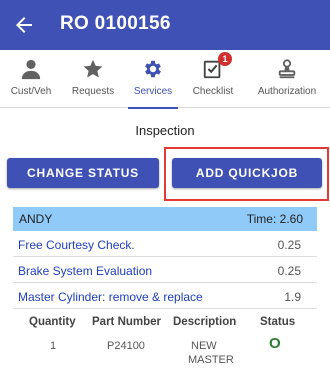  Describe the element at coordinates (83, 173) in the screenshot. I see `change-status-button: CHANGE STATUS` at that location.